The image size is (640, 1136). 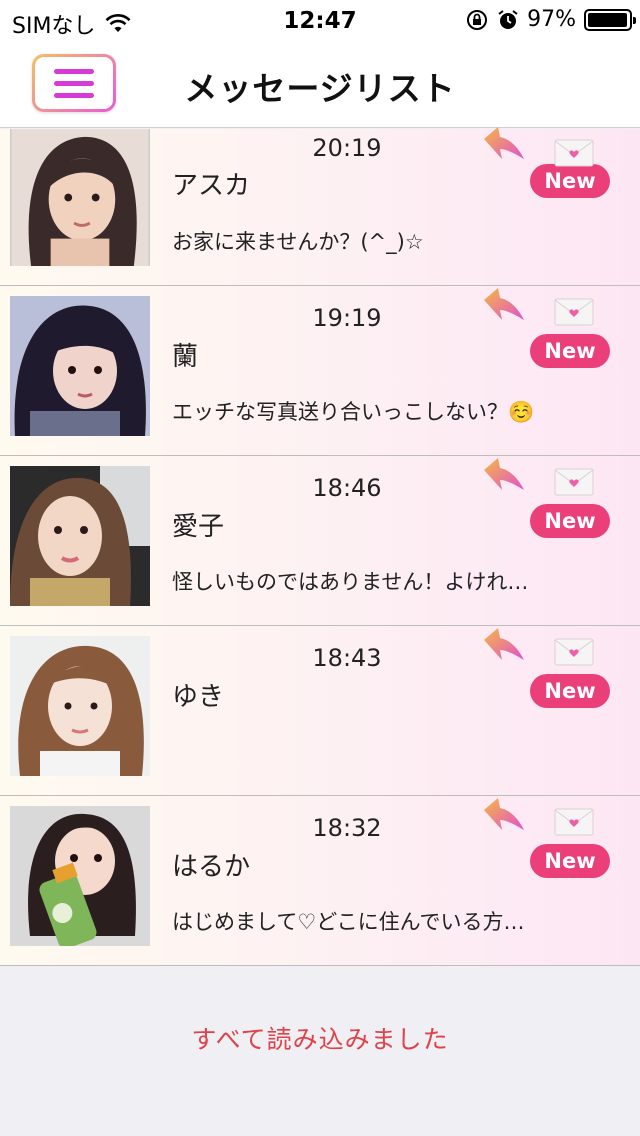 I want to click on message-time: 18:43, so click(x=347, y=658).